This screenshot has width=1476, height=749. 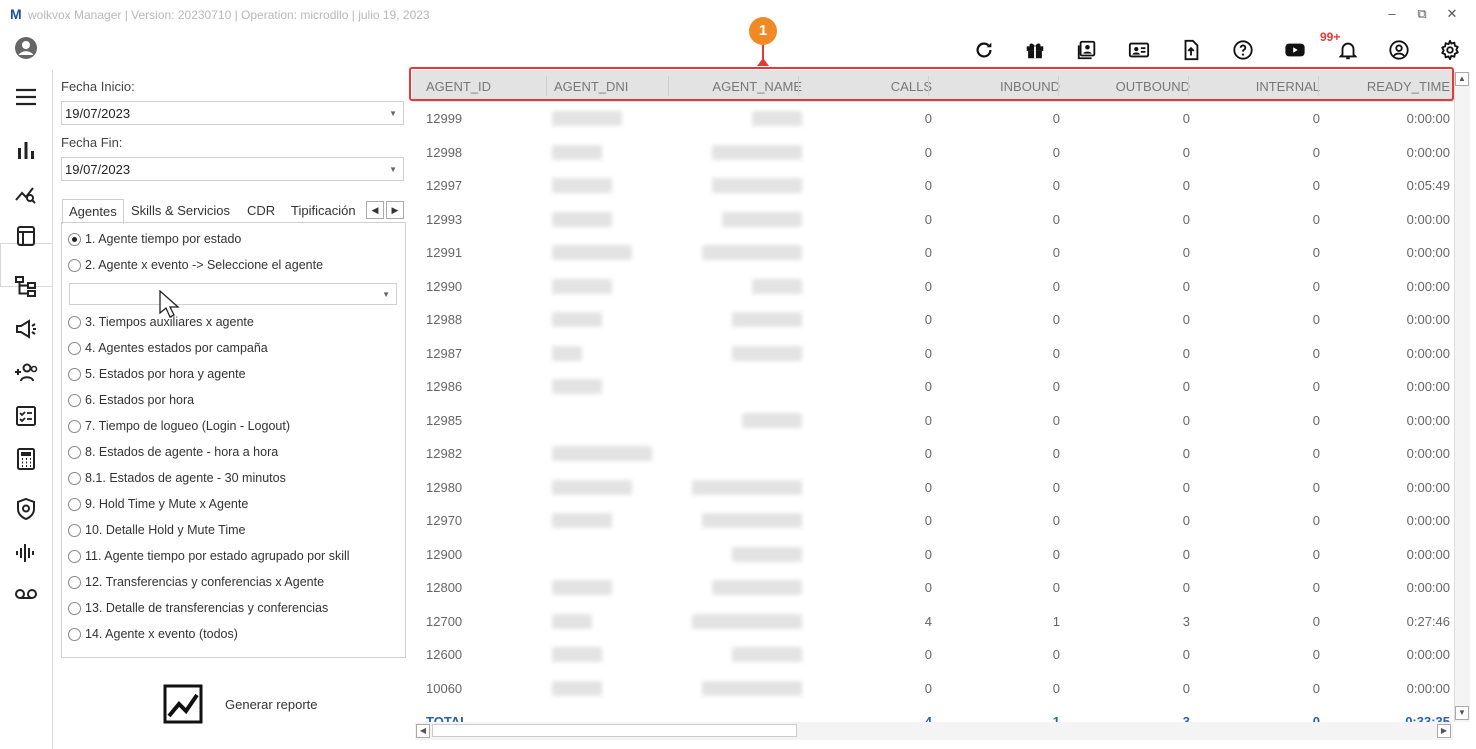 I want to click on vertical-scrollbar: ▲ ▼, so click(x=1462, y=397).